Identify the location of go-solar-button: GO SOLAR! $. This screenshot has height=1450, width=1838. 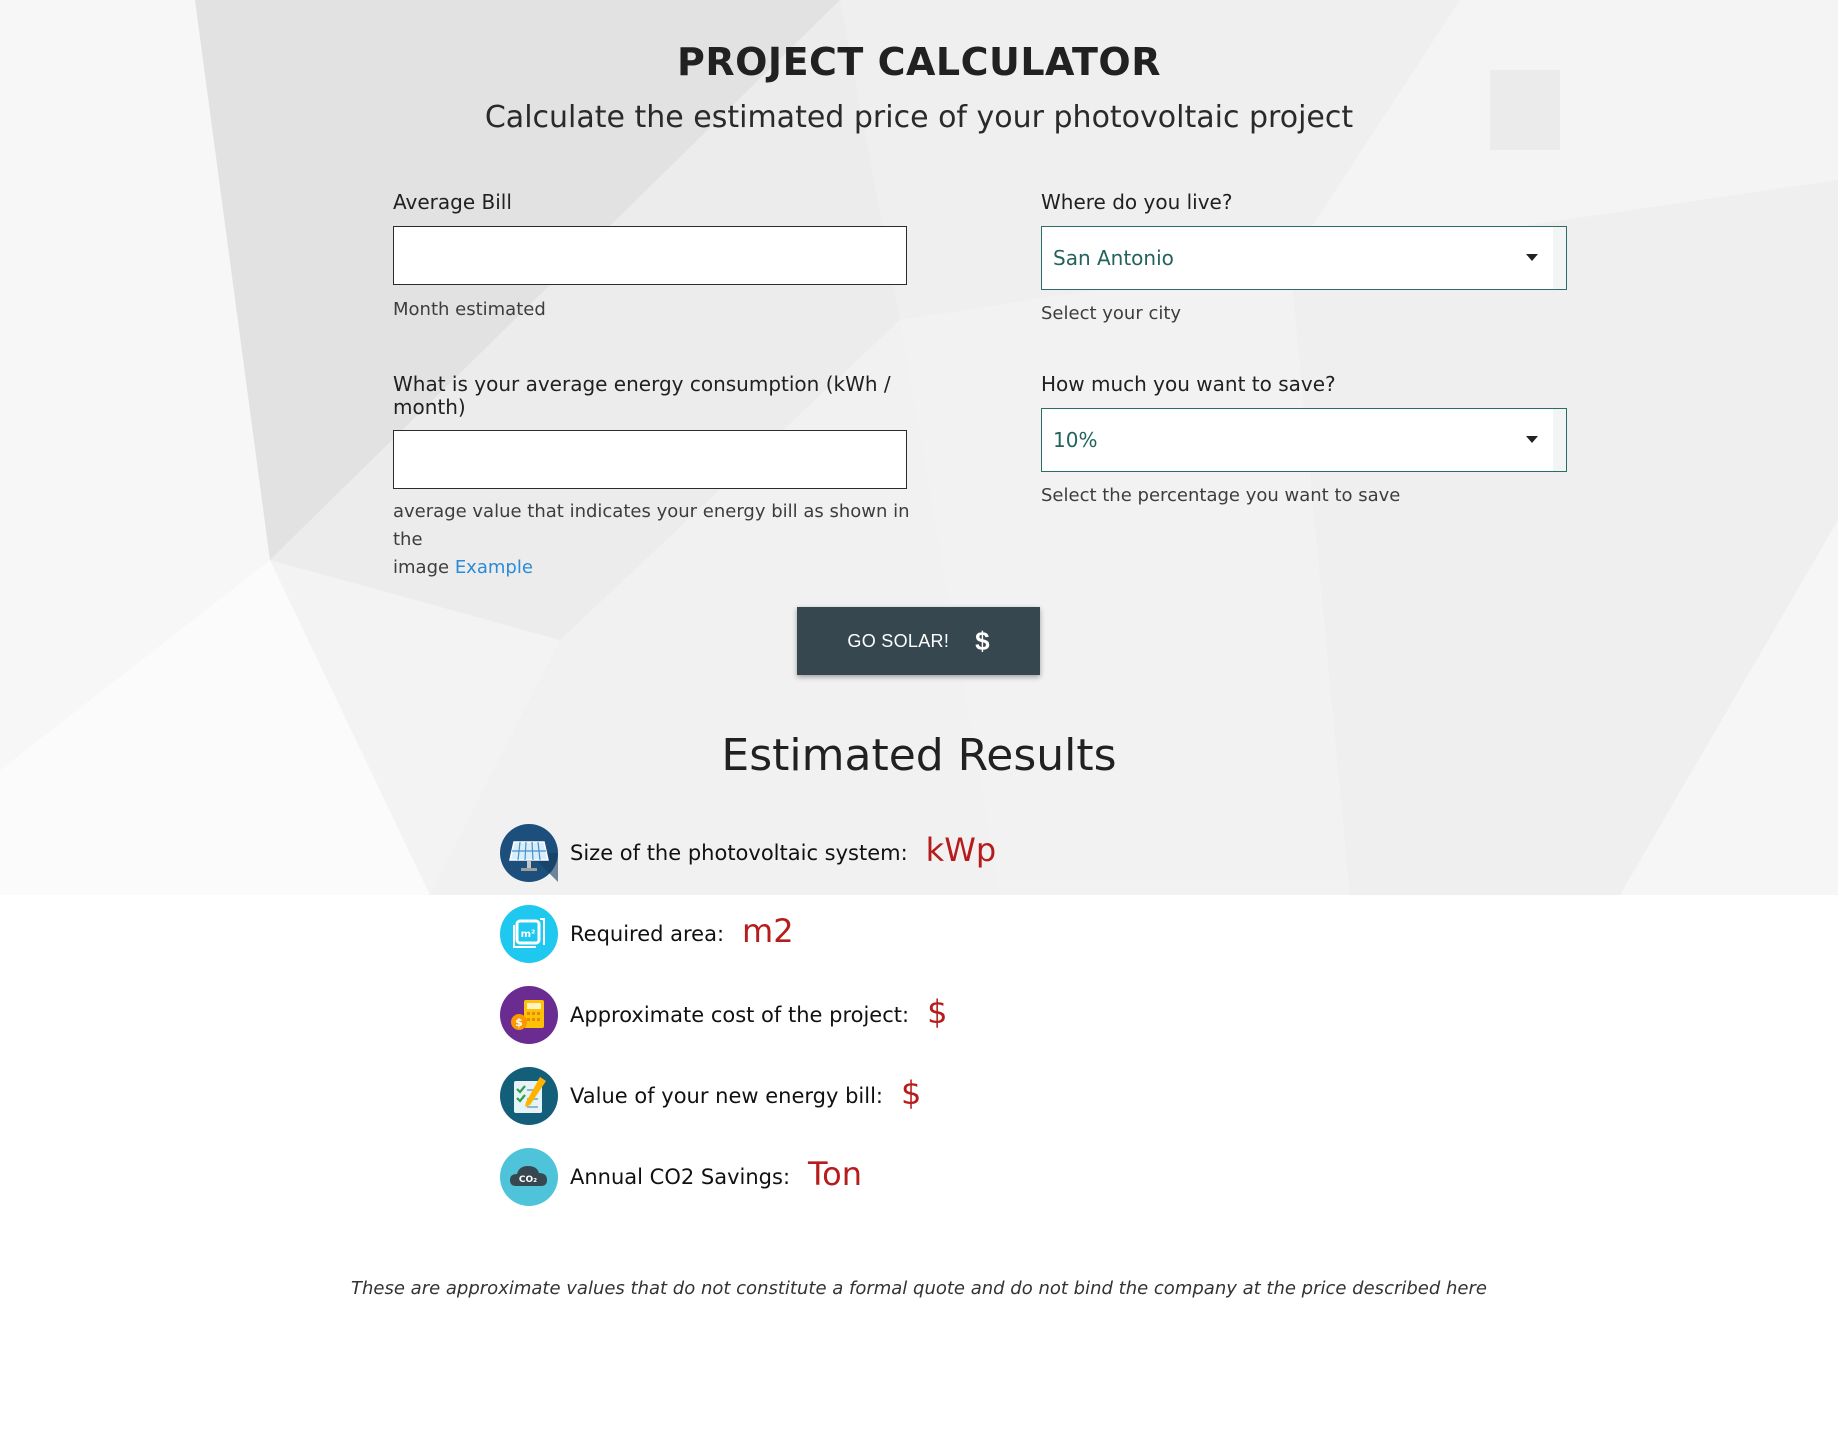
(918, 641).